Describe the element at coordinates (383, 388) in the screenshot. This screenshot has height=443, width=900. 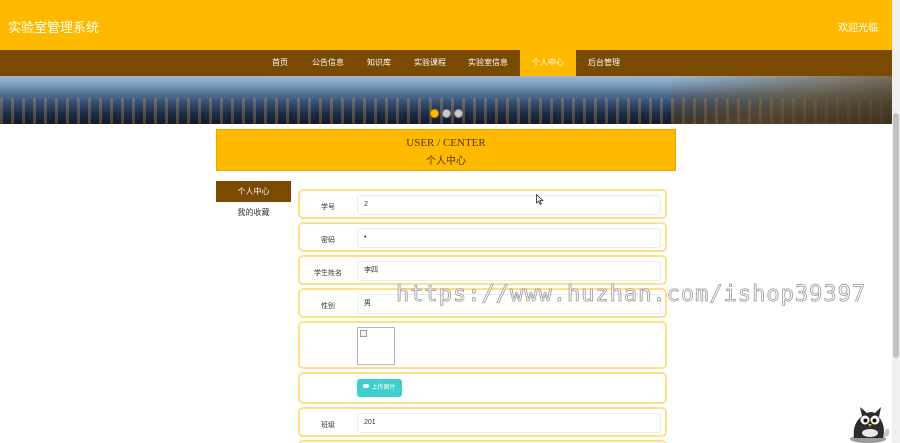
I see `upload-button-label: 上传图片` at that location.